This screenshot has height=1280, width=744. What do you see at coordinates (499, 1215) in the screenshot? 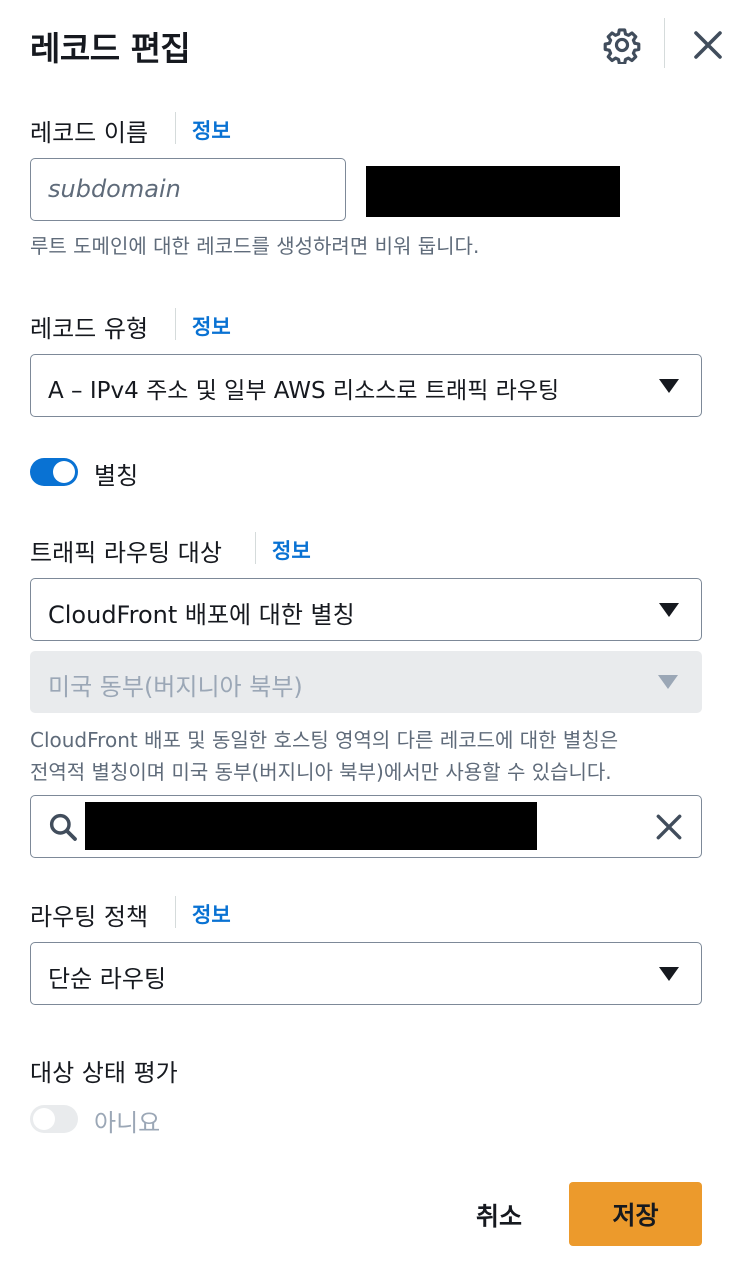
I see `cancel-button: 취소` at bounding box center [499, 1215].